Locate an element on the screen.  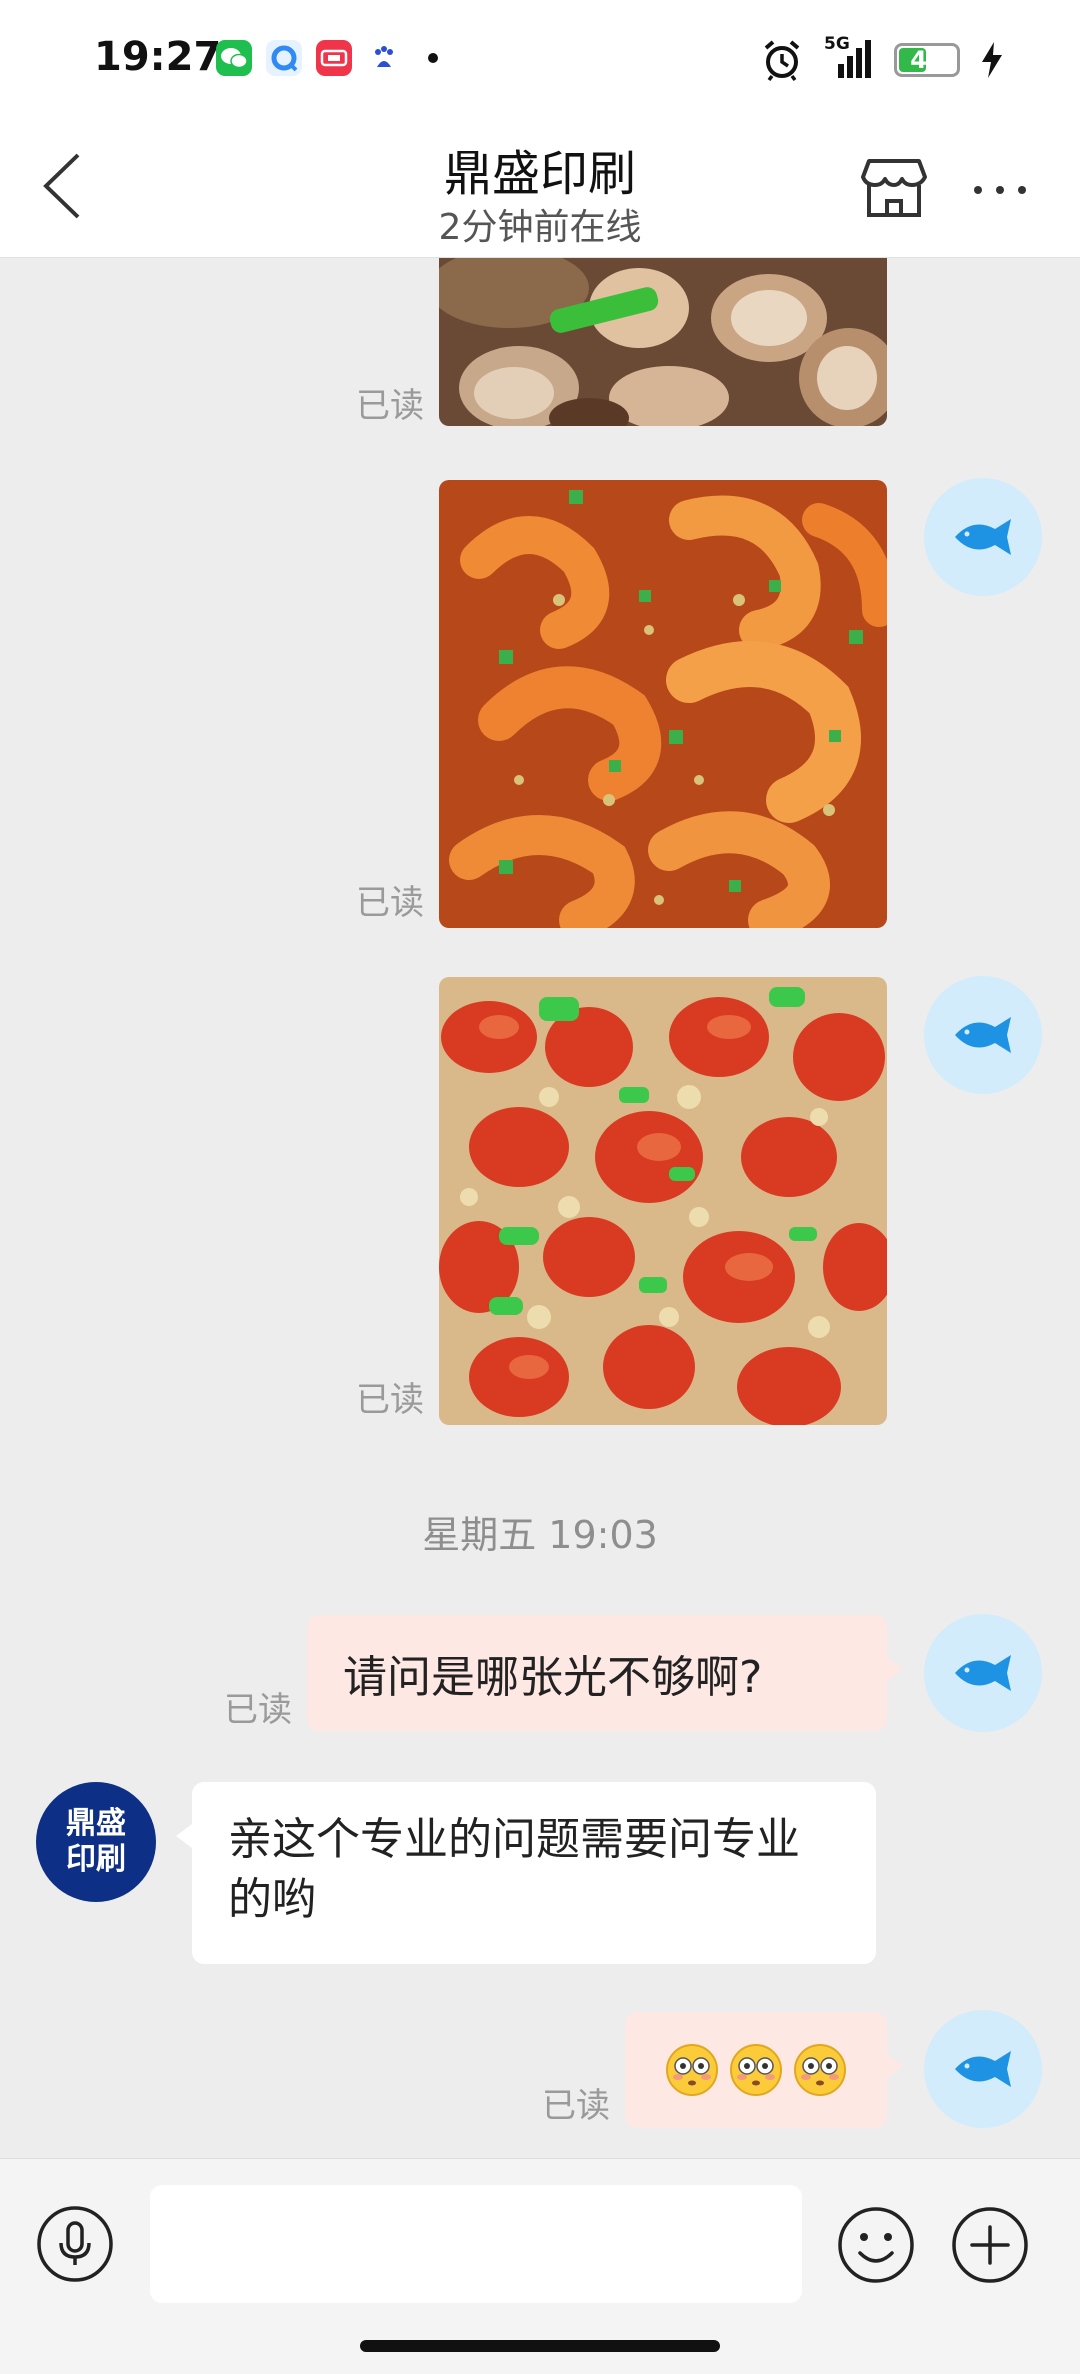
crayfish-photo is located at coordinates (663, 1201).